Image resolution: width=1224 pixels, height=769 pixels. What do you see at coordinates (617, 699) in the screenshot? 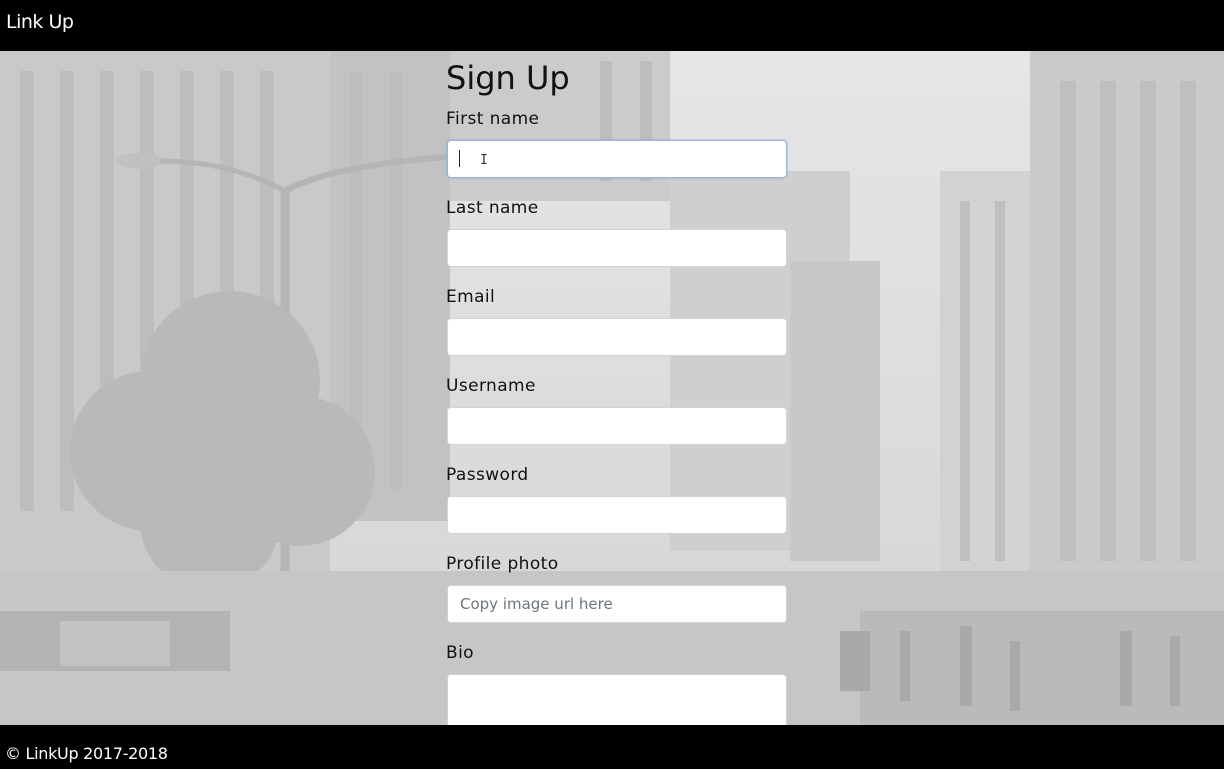
I see `bio-textarea` at bounding box center [617, 699].